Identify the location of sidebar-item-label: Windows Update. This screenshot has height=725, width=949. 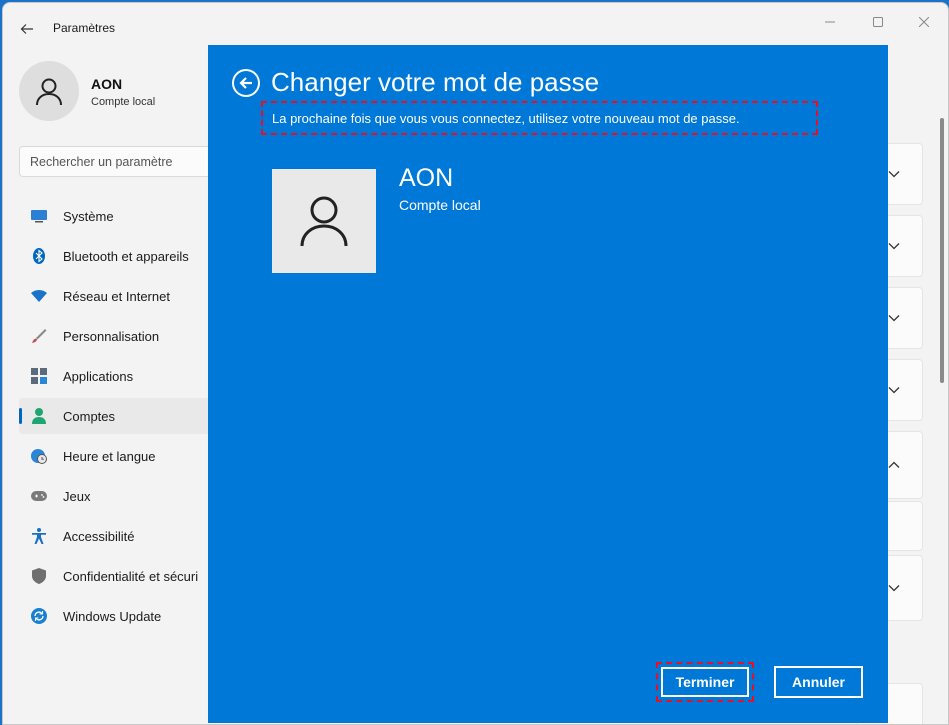
(112, 616).